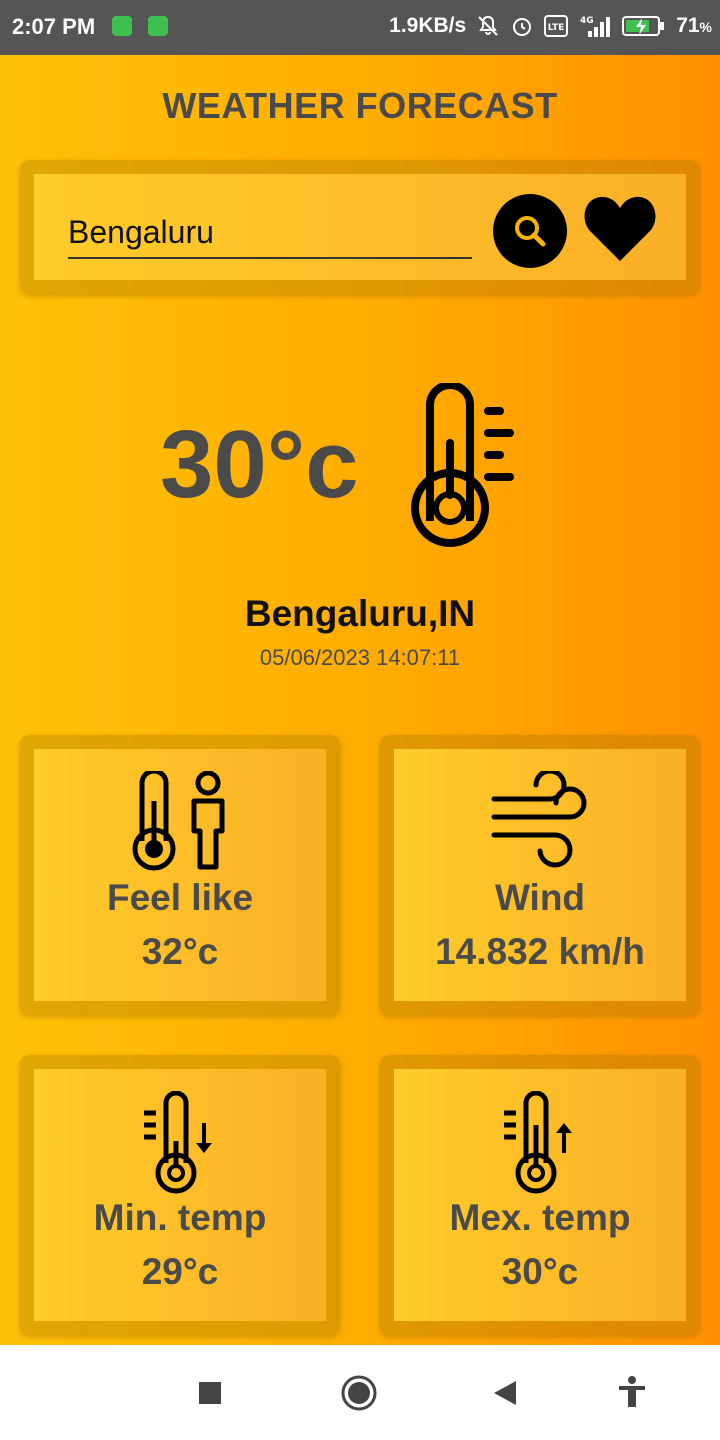 This screenshot has width=720, height=1440. I want to click on status-time: 2:07 PM, so click(54, 26).